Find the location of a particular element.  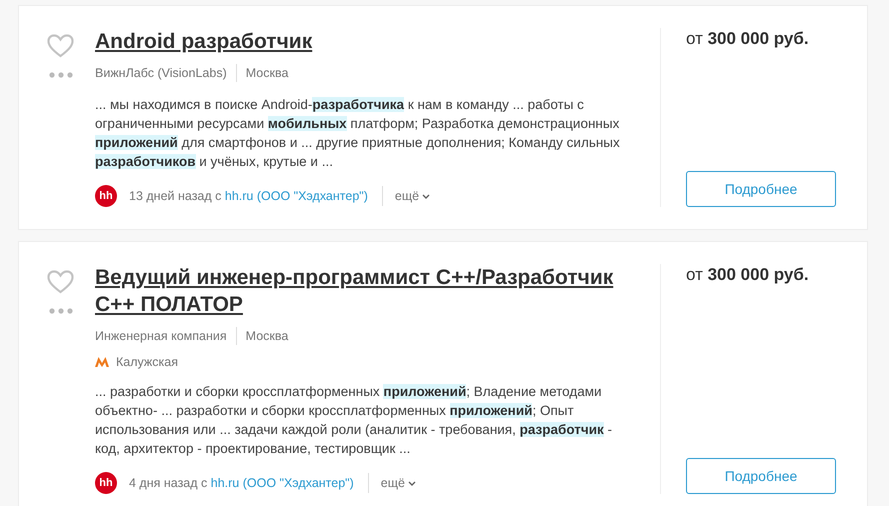

posted-info: 13 дней назад с hh.ru (ООО "Хэдхантер") is located at coordinates (256, 196).